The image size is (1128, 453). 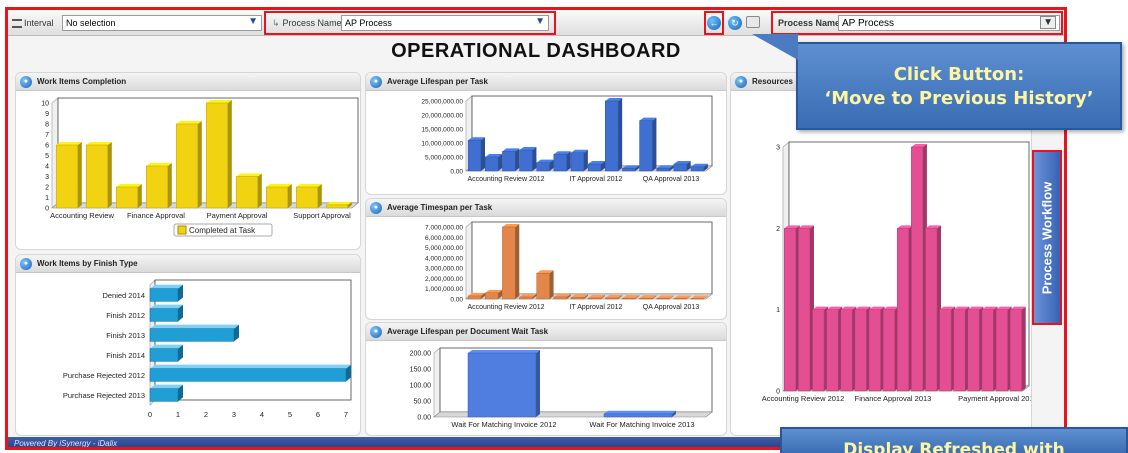 I want to click on process-workflow-tab: Process Workflow, so click(x=1047, y=237).